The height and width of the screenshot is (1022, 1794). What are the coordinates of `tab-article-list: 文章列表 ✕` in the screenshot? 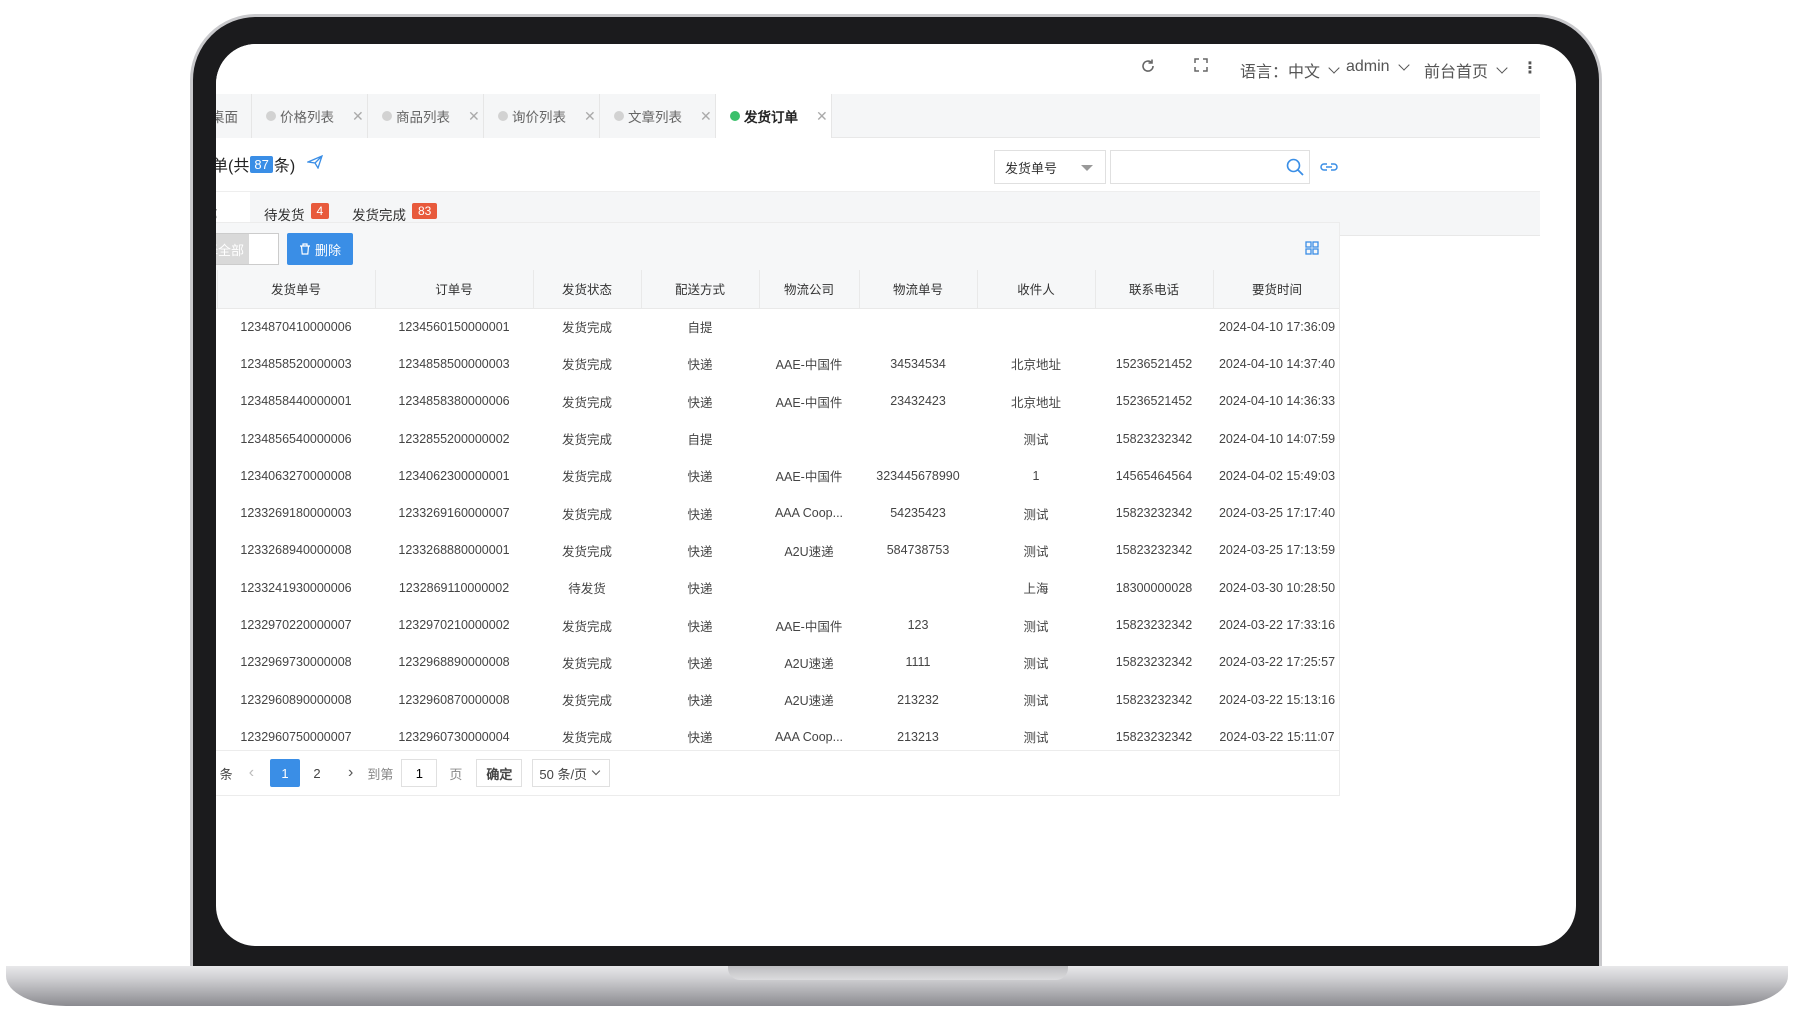 It's located at (658, 116).